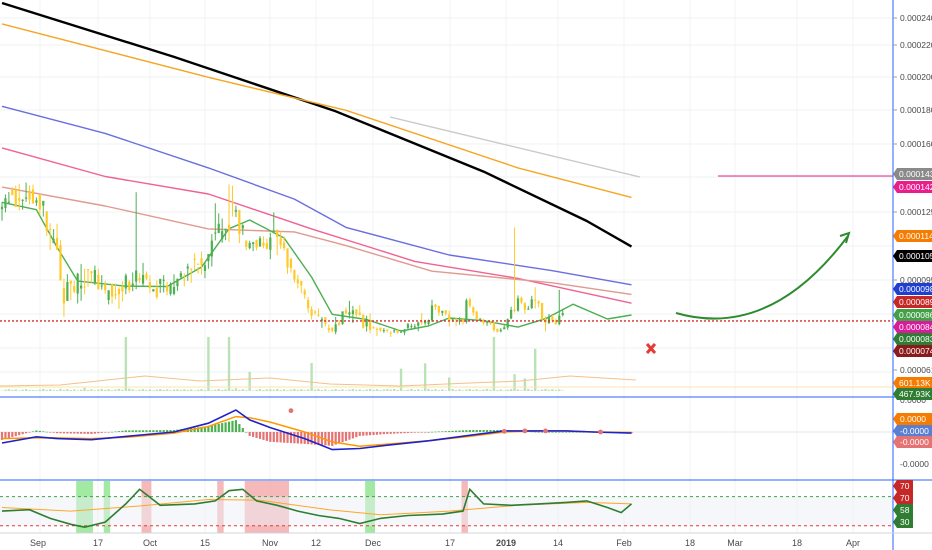 The image size is (932, 550). What do you see at coordinates (373, 543) in the screenshot?
I see `time-axis-label: Dec` at bounding box center [373, 543].